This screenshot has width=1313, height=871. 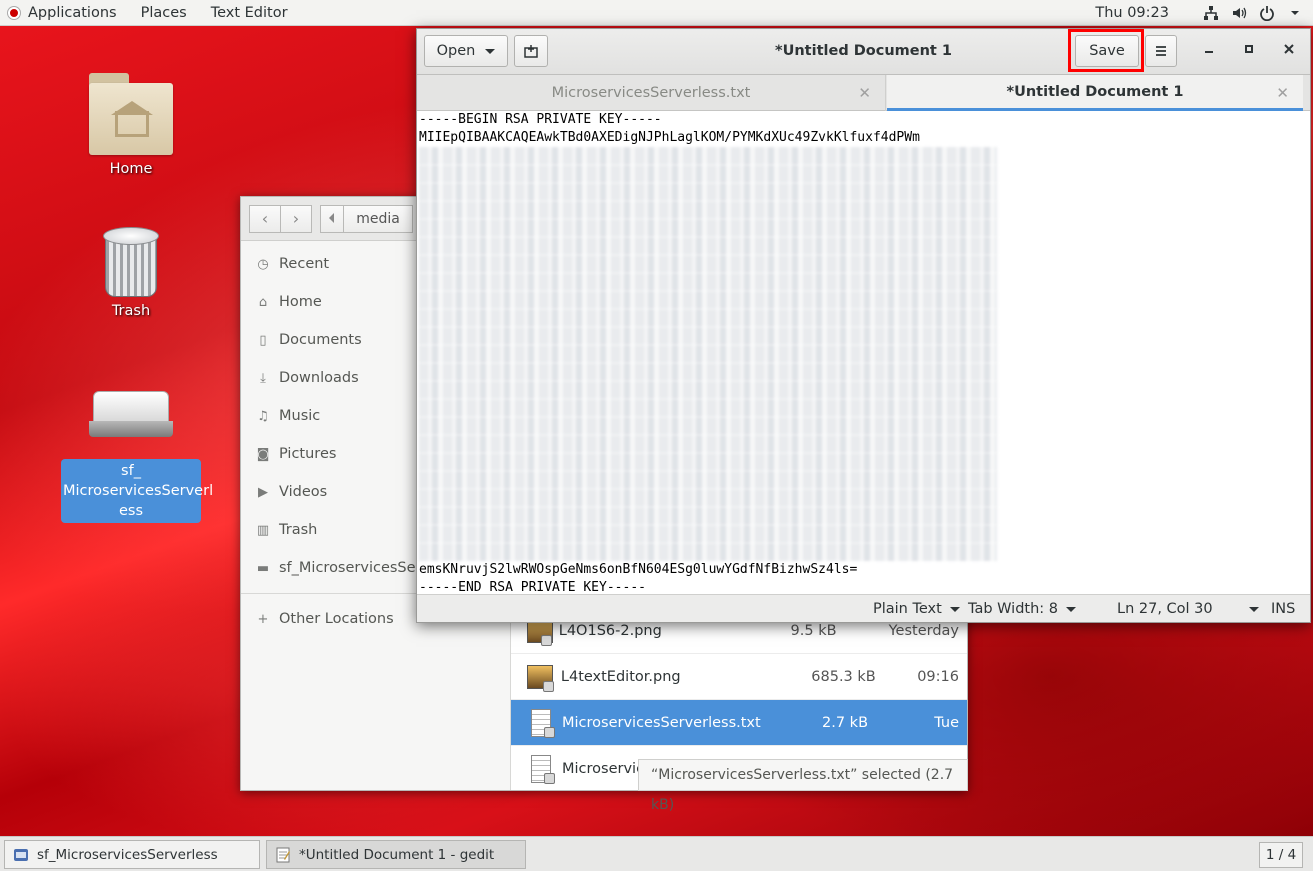 I want to click on chevron-right-icon: ›, so click(x=296, y=218).